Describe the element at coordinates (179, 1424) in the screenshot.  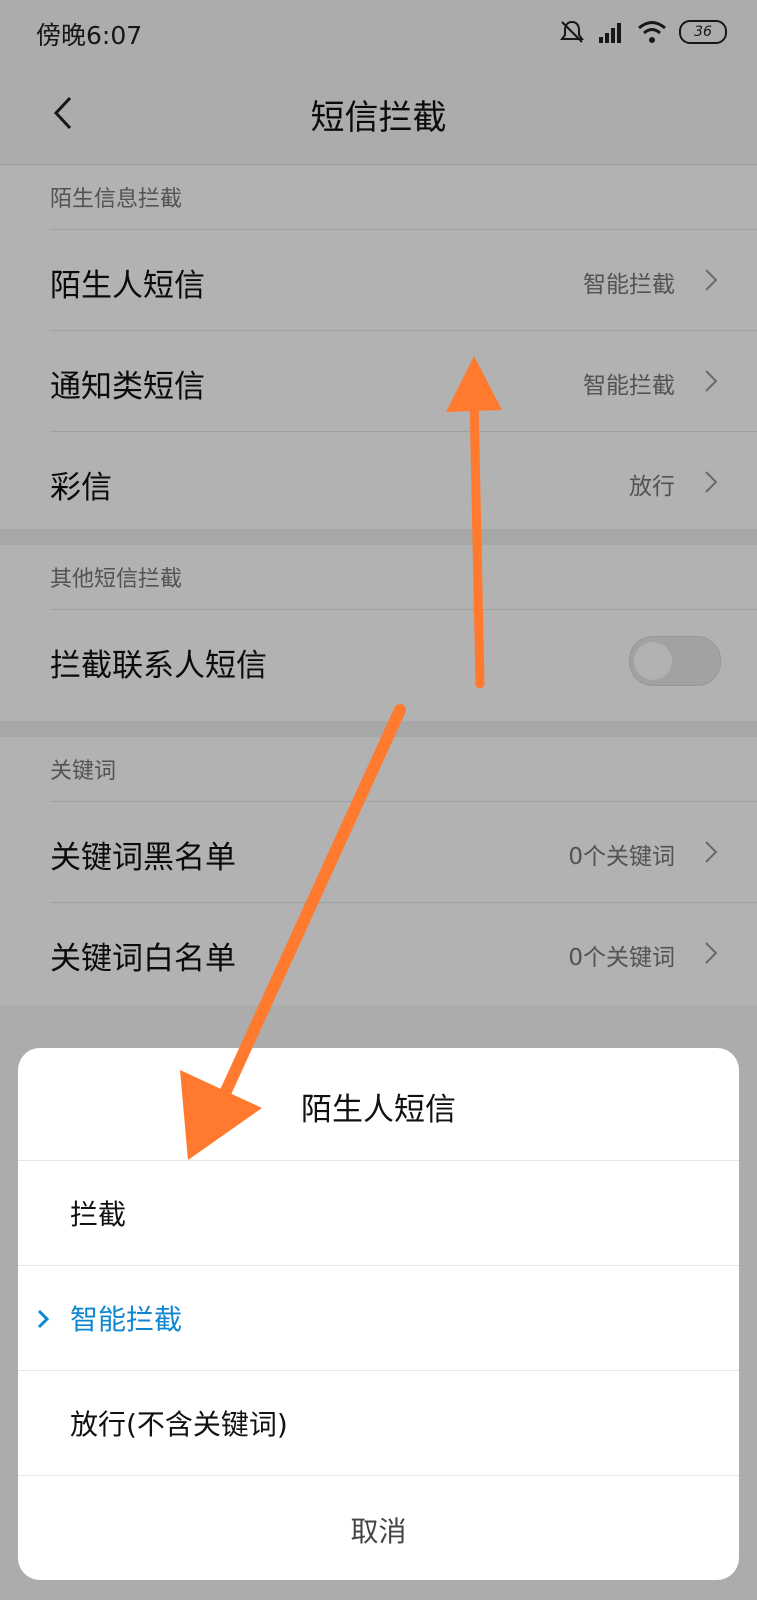
I see `option-label: 放行(不含关键词)` at that location.